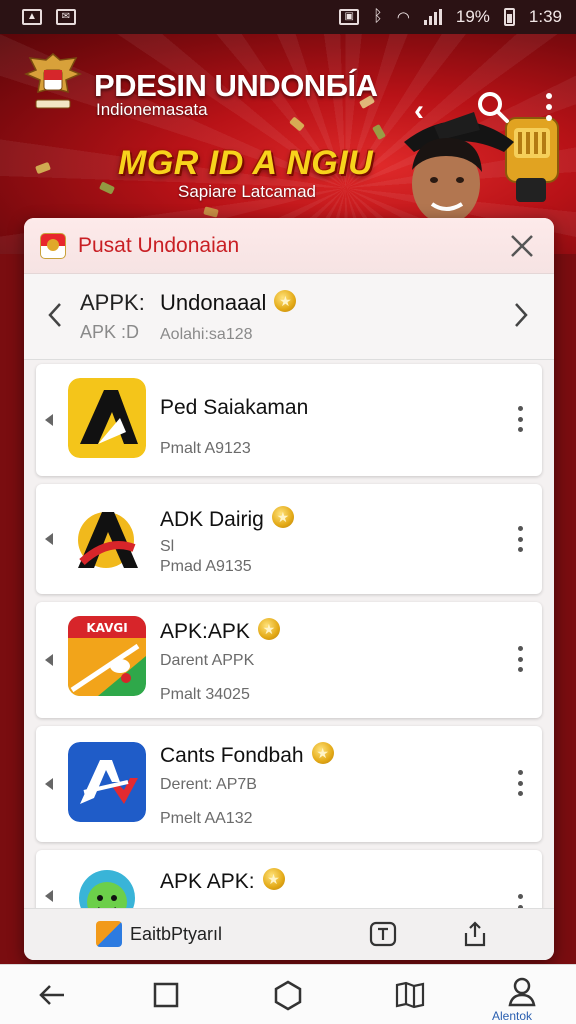 The height and width of the screenshot is (1024, 576). I want to click on banner-subtitle: Indionemasata, so click(152, 109).